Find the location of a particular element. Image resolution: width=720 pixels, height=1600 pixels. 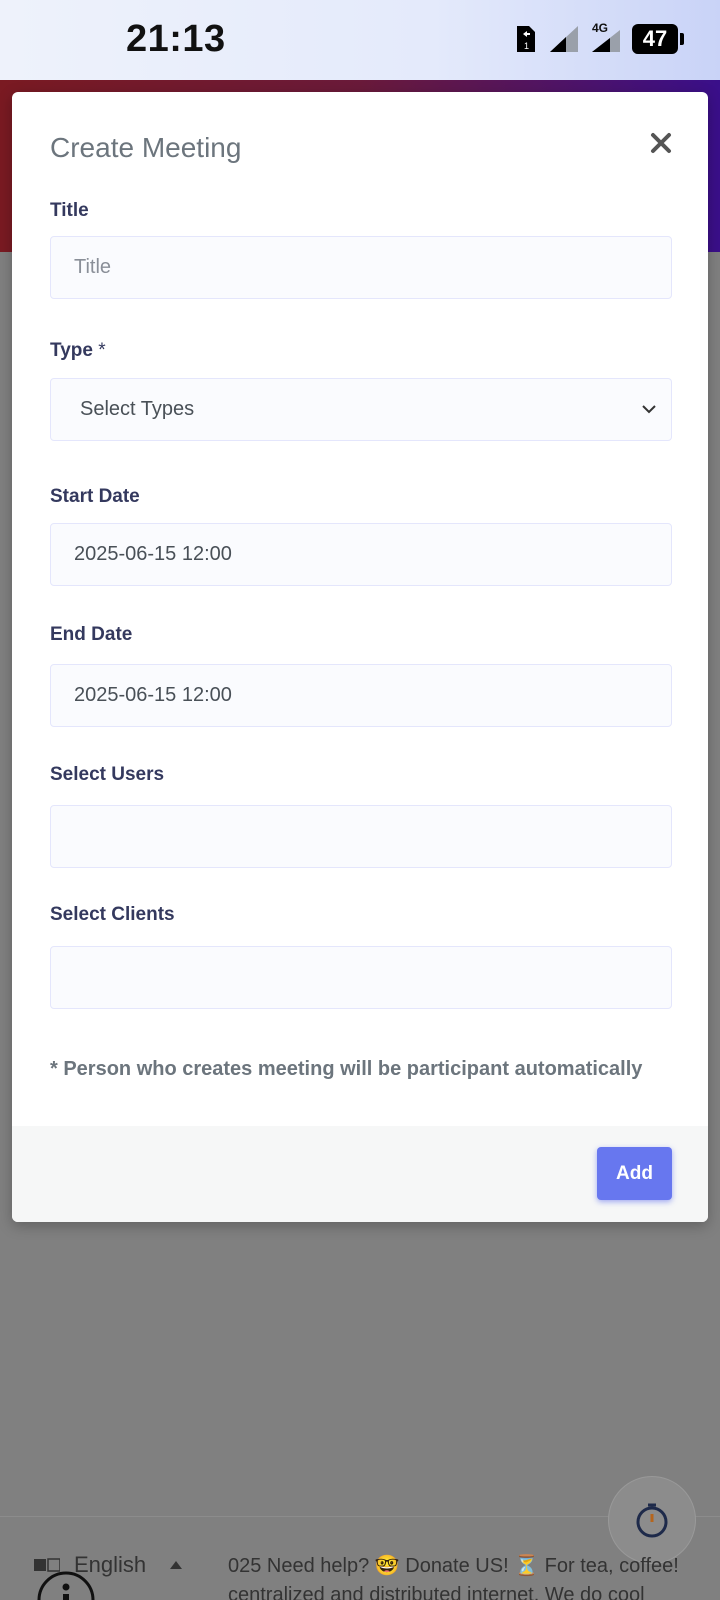

info-icon is located at coordinates (66, 1585).